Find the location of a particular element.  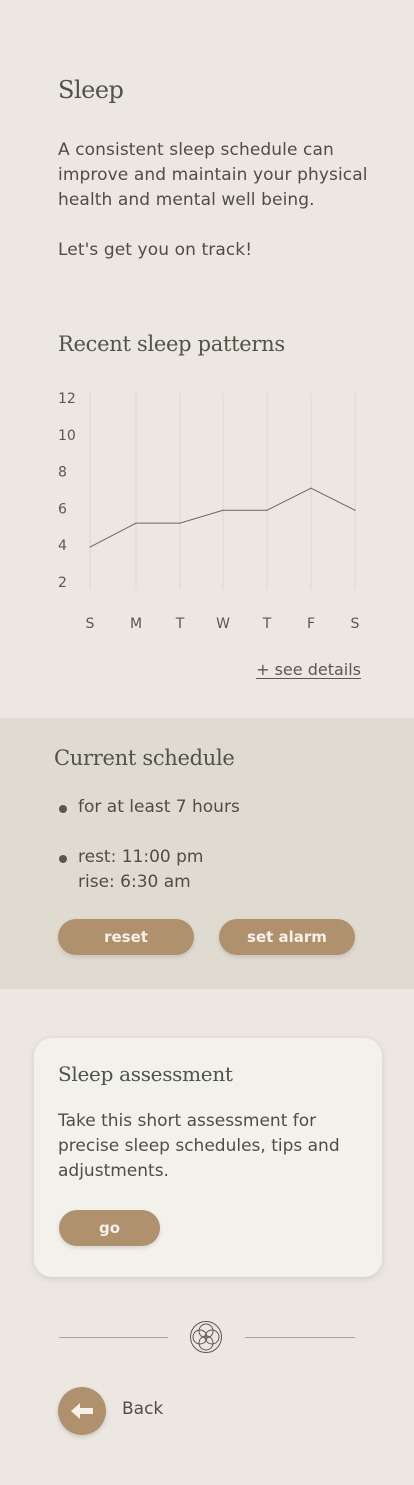

reset-button: reset is located at coordinates (126, 937).